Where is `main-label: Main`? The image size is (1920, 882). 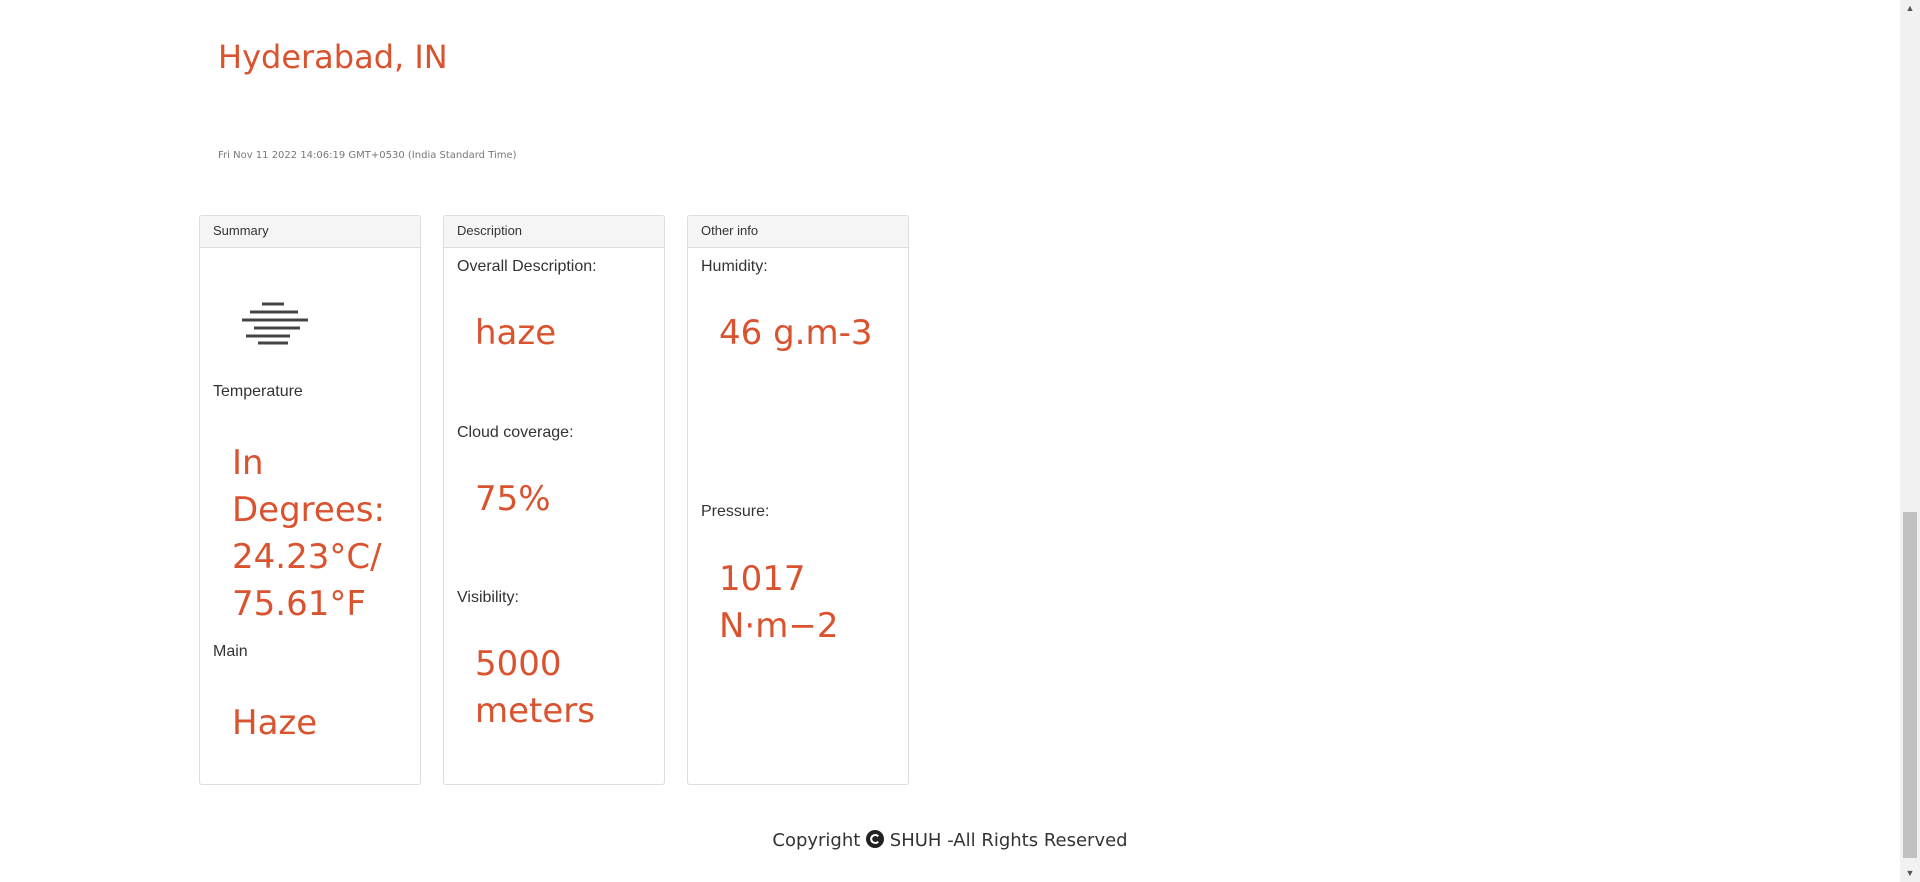
main-label: Main is located at coordinates (230, 651).